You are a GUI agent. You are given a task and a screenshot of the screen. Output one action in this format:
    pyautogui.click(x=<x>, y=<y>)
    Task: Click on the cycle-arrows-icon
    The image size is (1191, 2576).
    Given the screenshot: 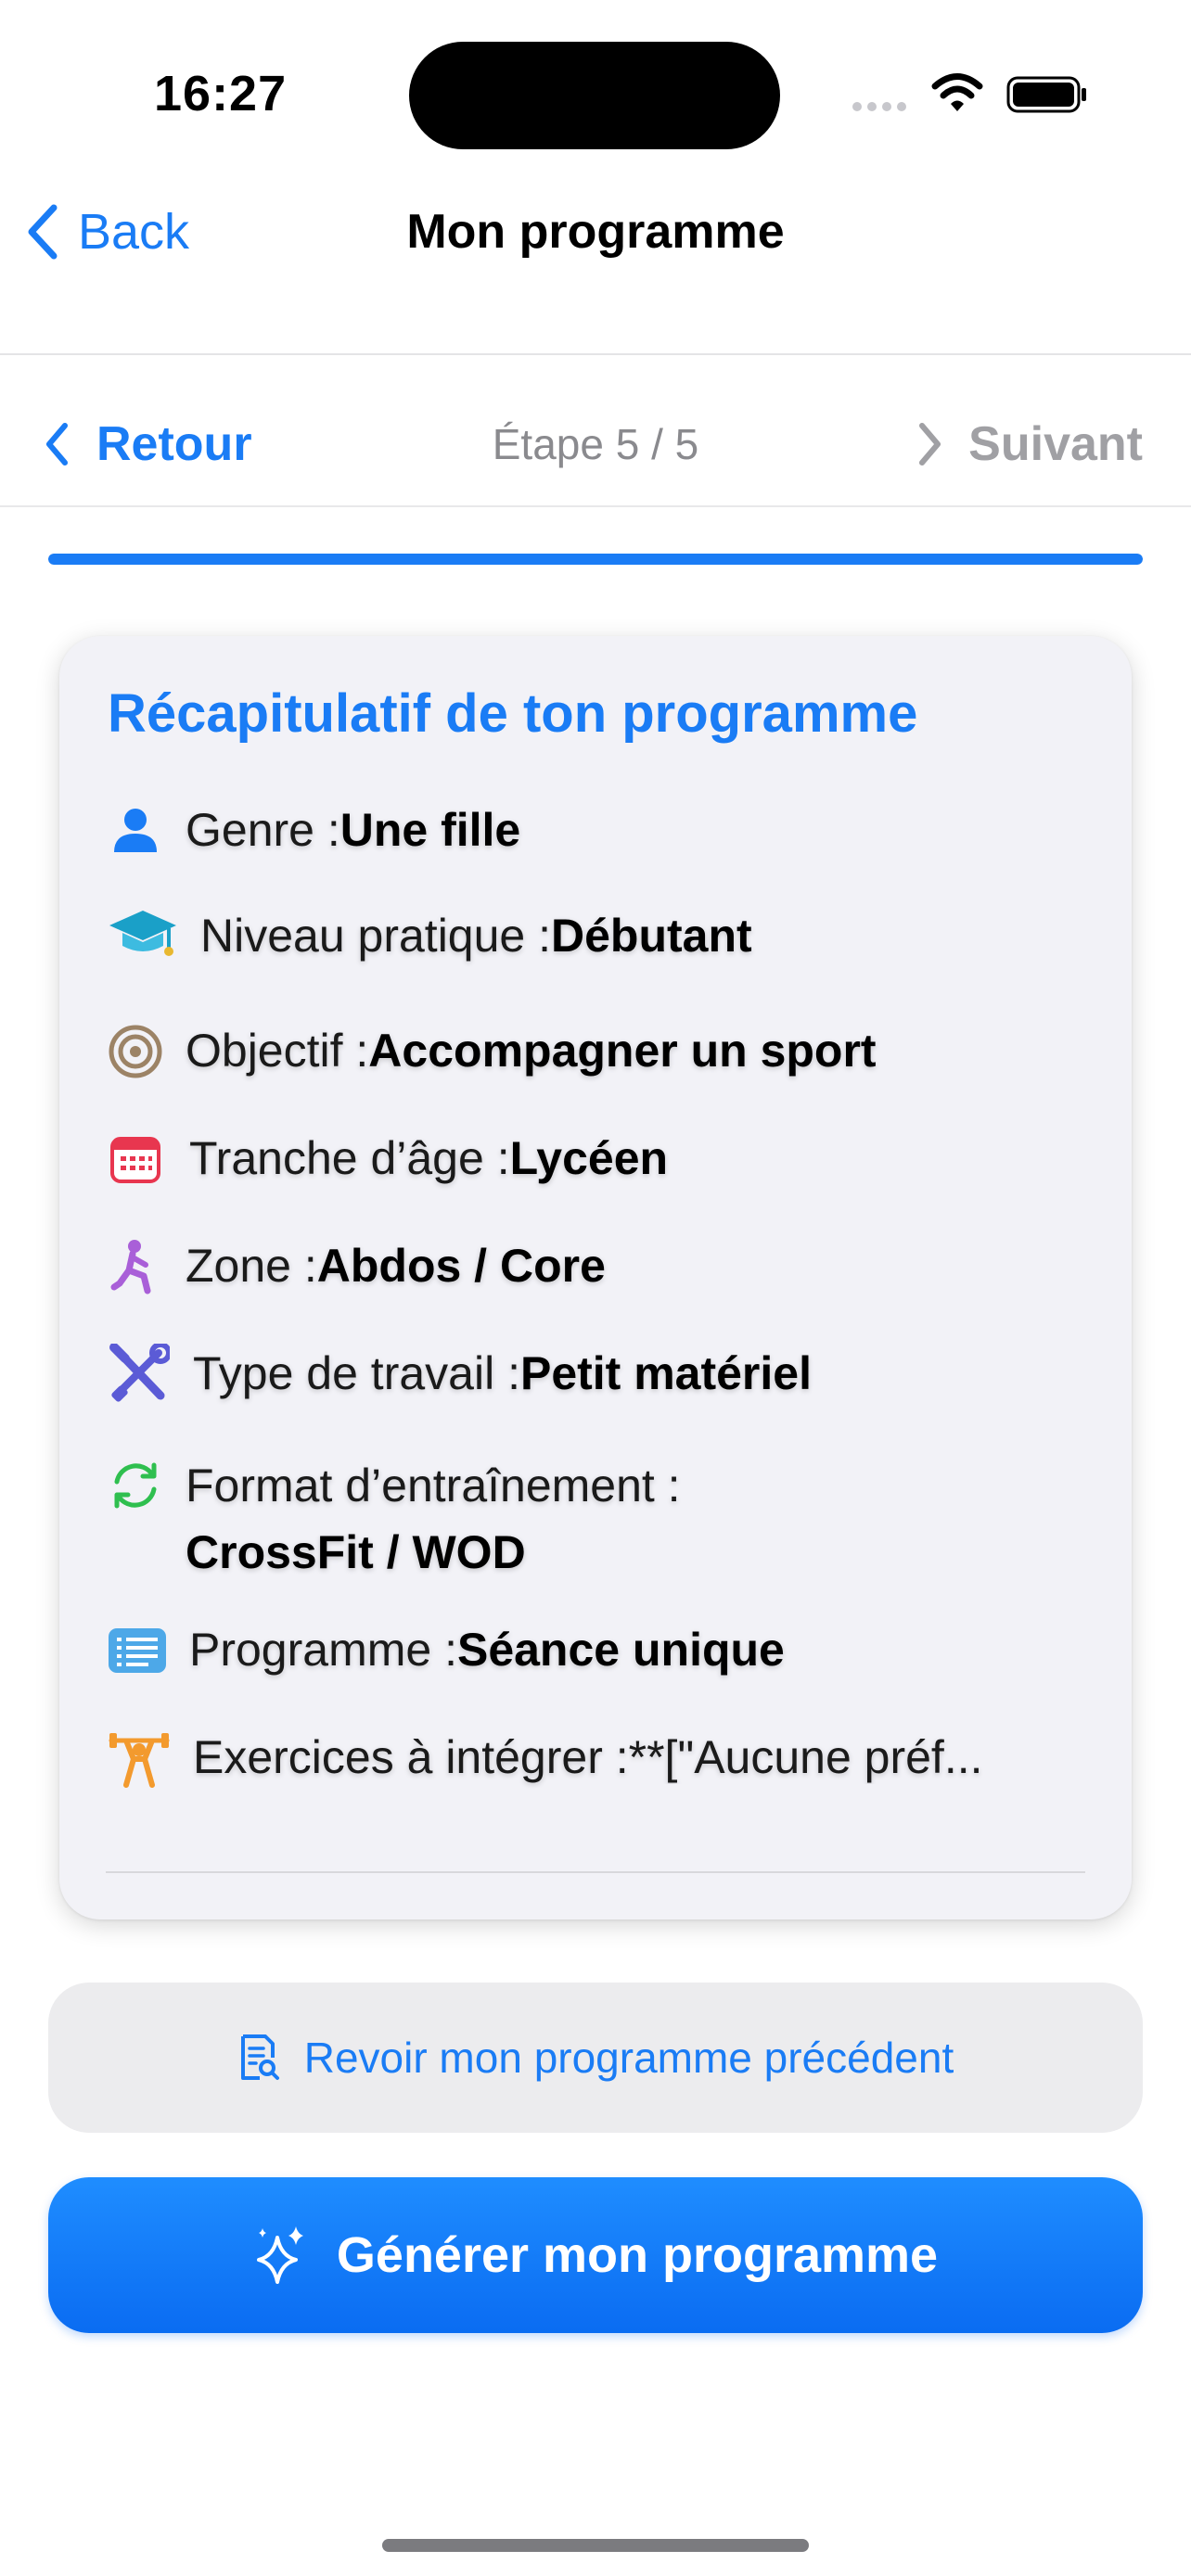 What is the action you would take?
    pyautogui.click(x=135, y=1485)
    